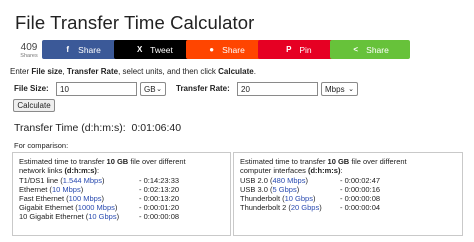  Describe the element at coordinates (41, 145) in the screenshot. I see `comparison-label: For comparison:` at that location.